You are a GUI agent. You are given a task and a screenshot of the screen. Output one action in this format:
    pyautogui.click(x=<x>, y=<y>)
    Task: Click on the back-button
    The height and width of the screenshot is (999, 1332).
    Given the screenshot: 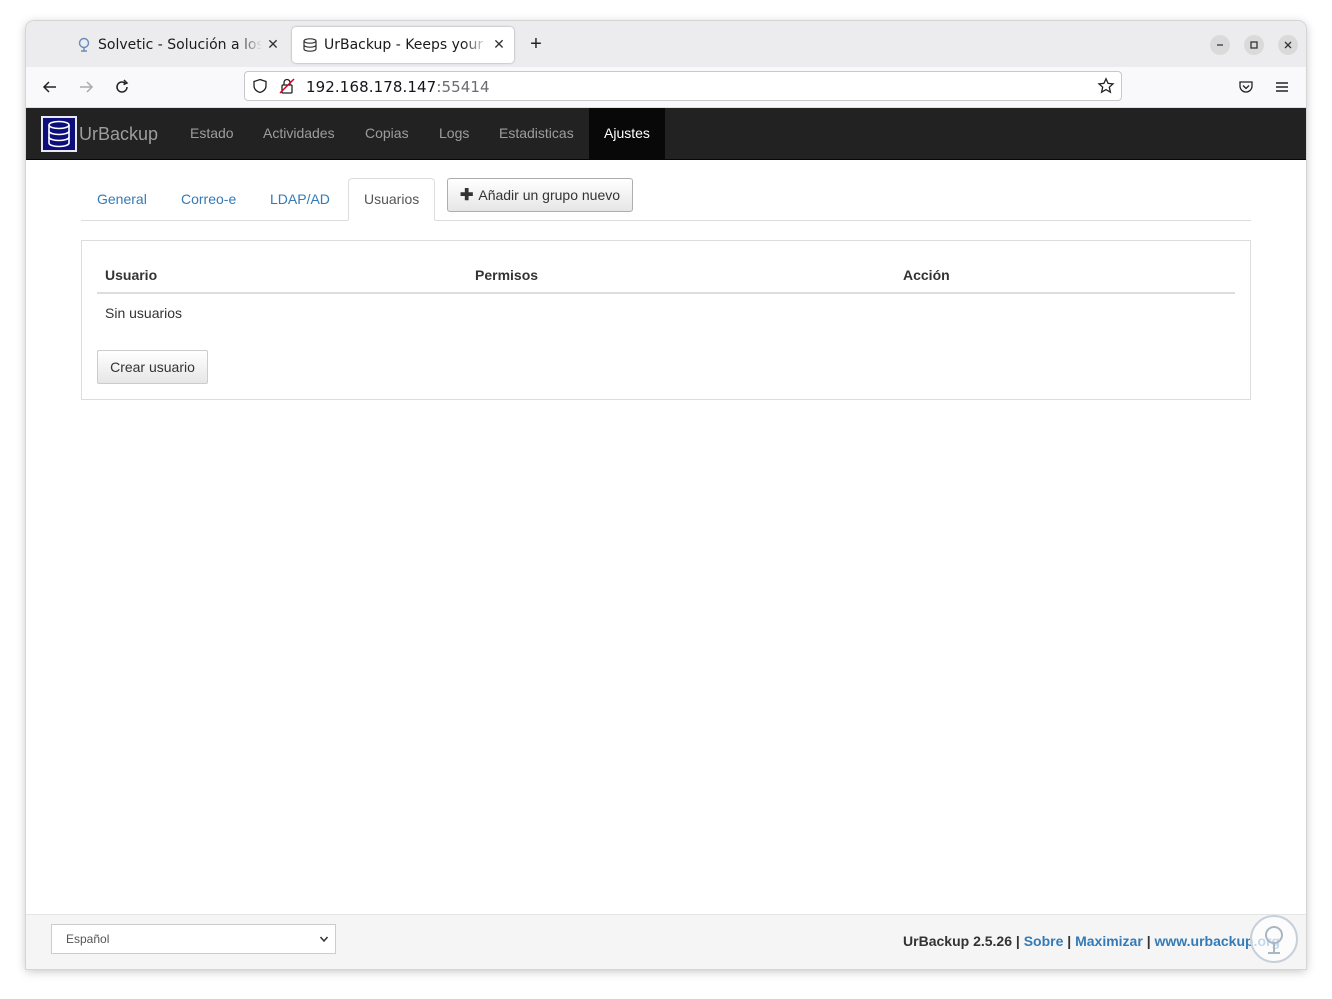 What is the action you would take?
    pyautogui.click(x=50, y=87)
    